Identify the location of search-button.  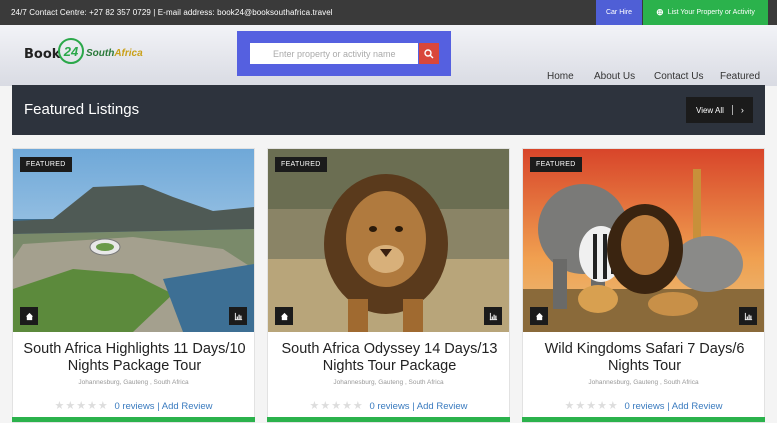
(429, 53).